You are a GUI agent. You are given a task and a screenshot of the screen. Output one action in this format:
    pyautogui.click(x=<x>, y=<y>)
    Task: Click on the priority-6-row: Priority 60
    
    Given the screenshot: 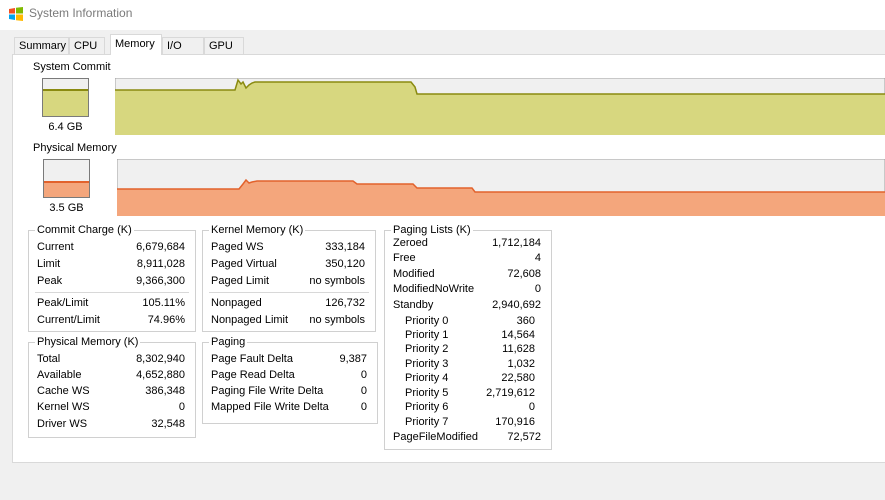 What is the action you would take?
    pyautogui.click(x=470, y=407)
    